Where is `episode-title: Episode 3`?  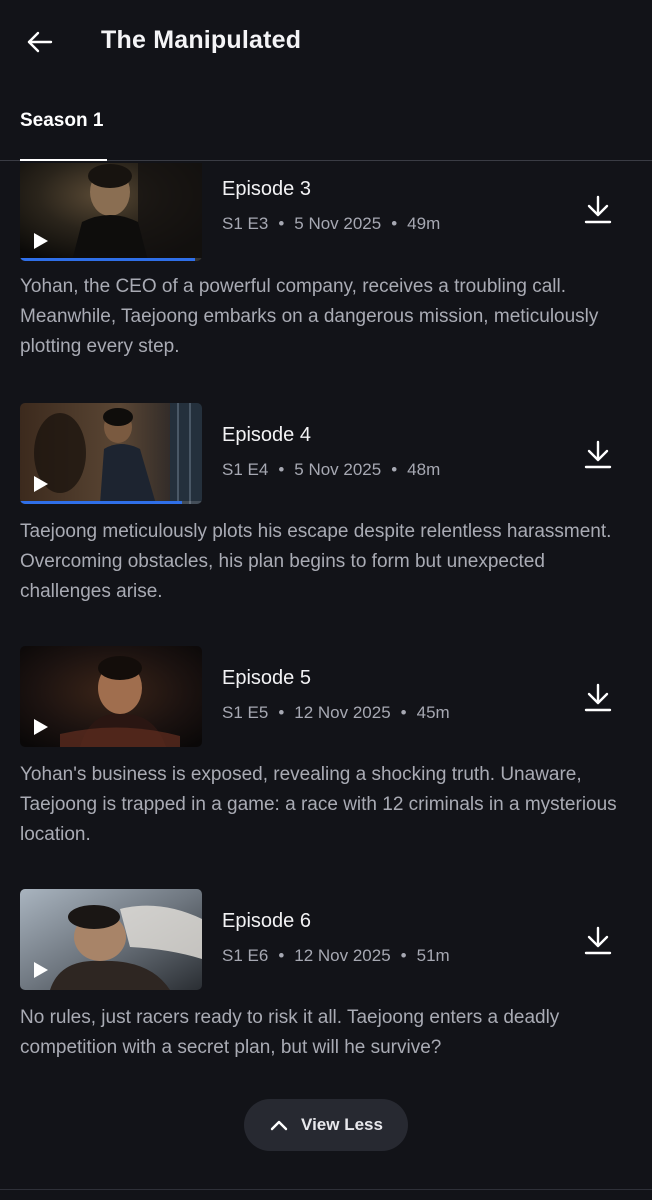 episode-title: Episode 3 is located at coordinates (266, 189).